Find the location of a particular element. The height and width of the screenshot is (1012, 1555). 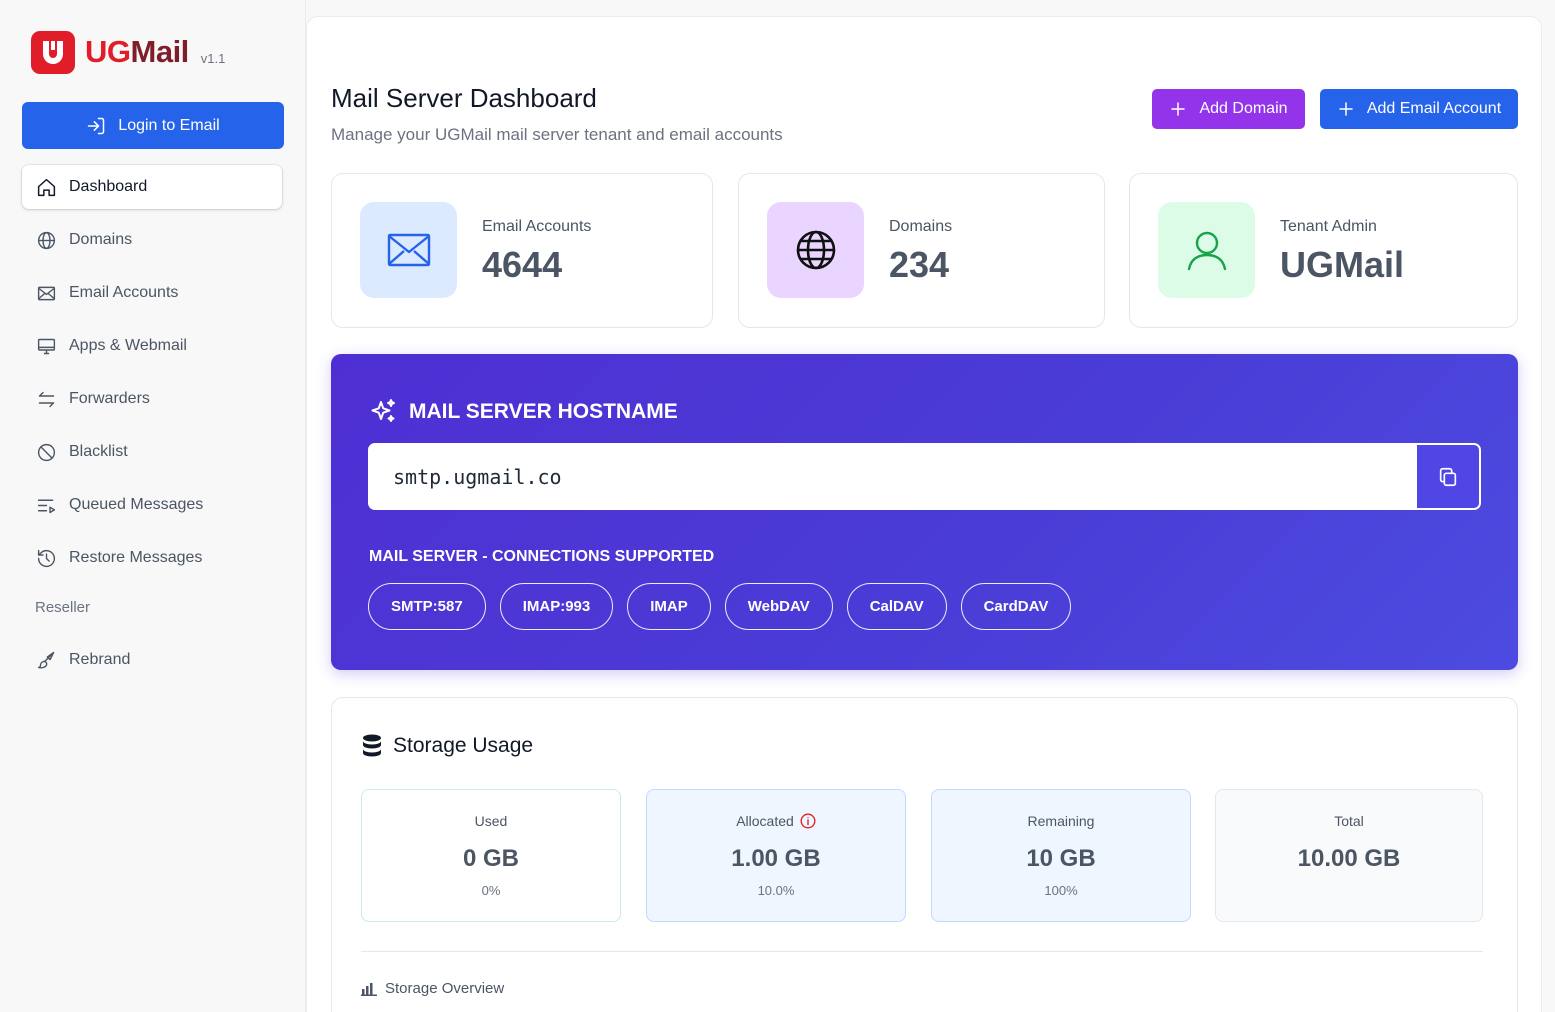

logo-mark-icon is located at coordinates (53, 52).